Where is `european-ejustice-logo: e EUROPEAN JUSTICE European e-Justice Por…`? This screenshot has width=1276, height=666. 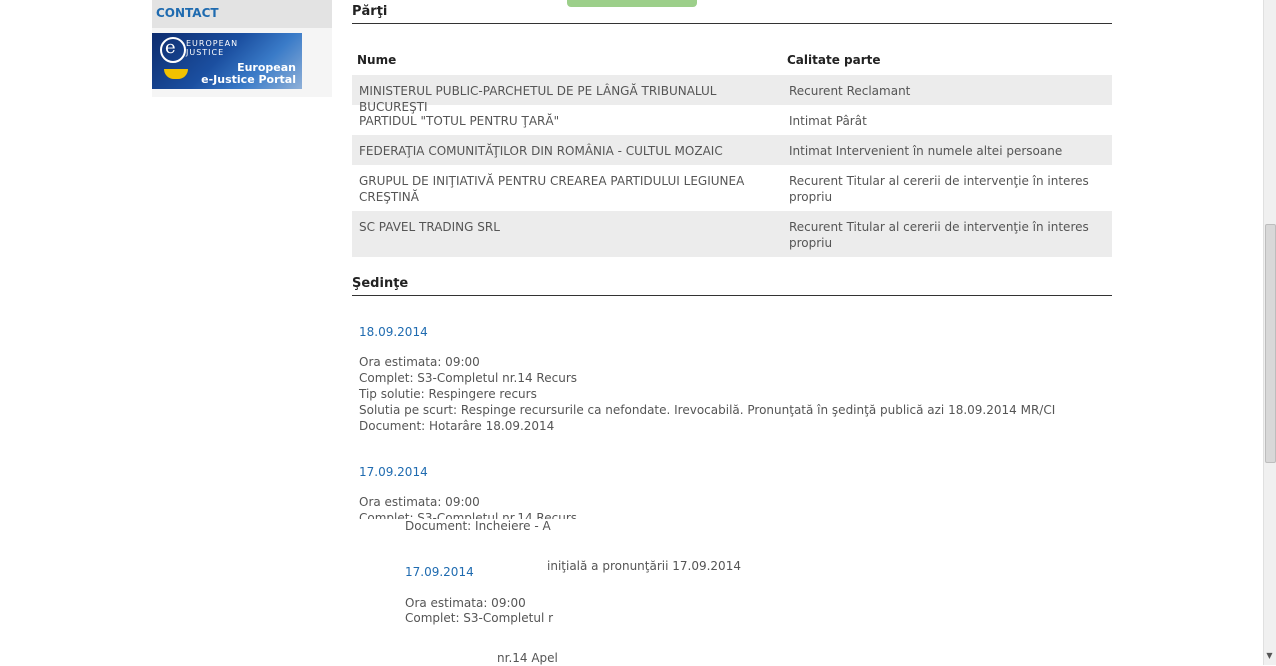 european-ejustice-logo: e EUROPEAN JUSTICE European e-Justice Por… is located at coordinates (227, 61).